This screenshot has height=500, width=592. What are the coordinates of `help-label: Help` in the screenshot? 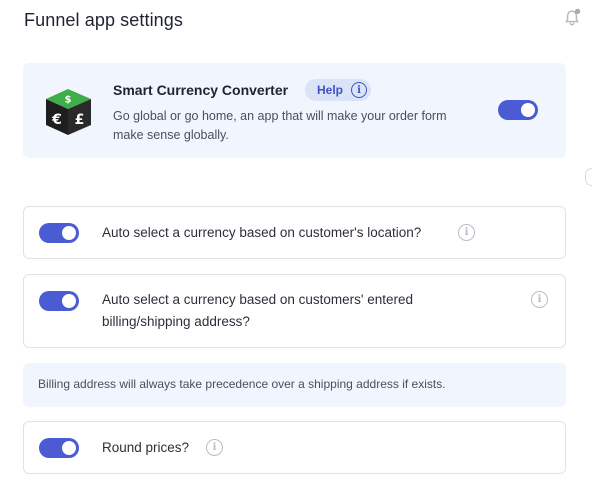 It's located at (330, 90).